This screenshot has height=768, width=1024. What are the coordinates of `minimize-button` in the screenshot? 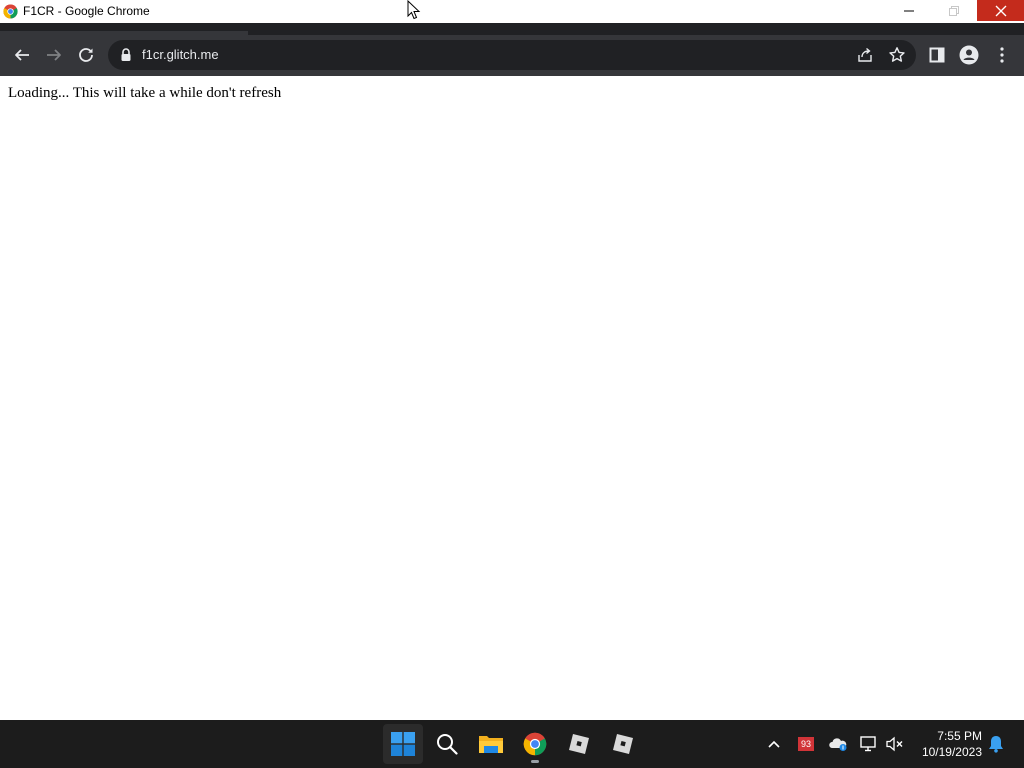 It's located at (909, 10).